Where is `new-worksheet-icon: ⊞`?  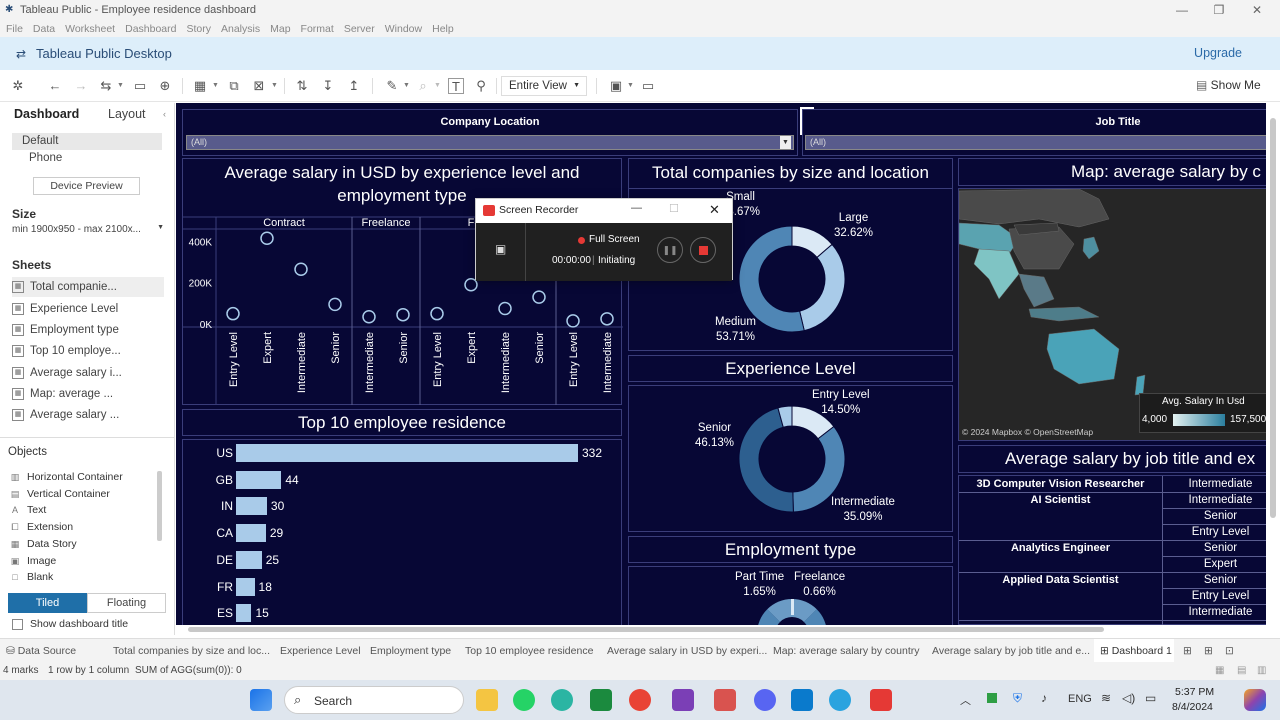 new-worksheet-icon: ⊞ is located at coordinates (1187, 651).